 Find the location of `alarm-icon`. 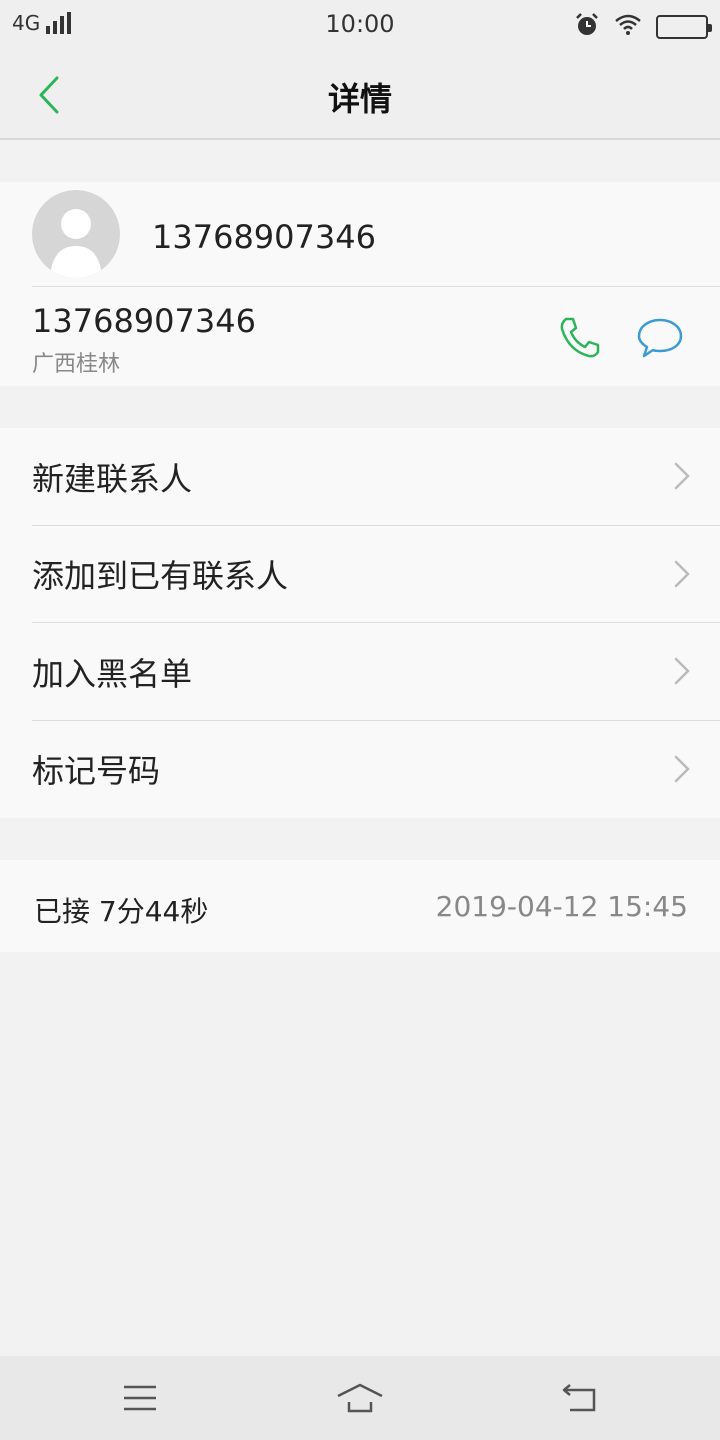

alarm-icon is located at coordinates (587, 27).